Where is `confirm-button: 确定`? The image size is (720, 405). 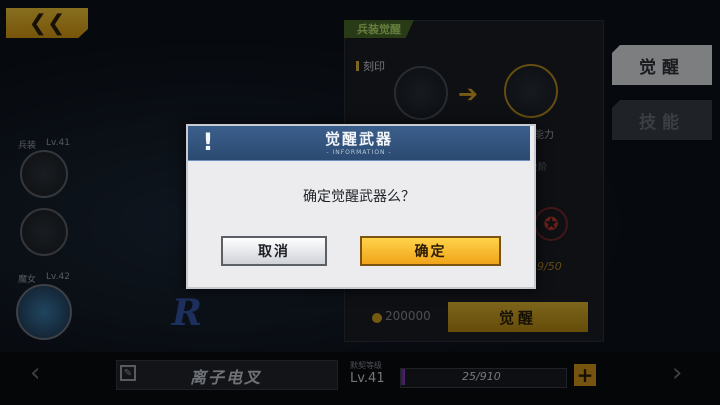 confirm-button: 确定 is located at coordinates (430, 251).